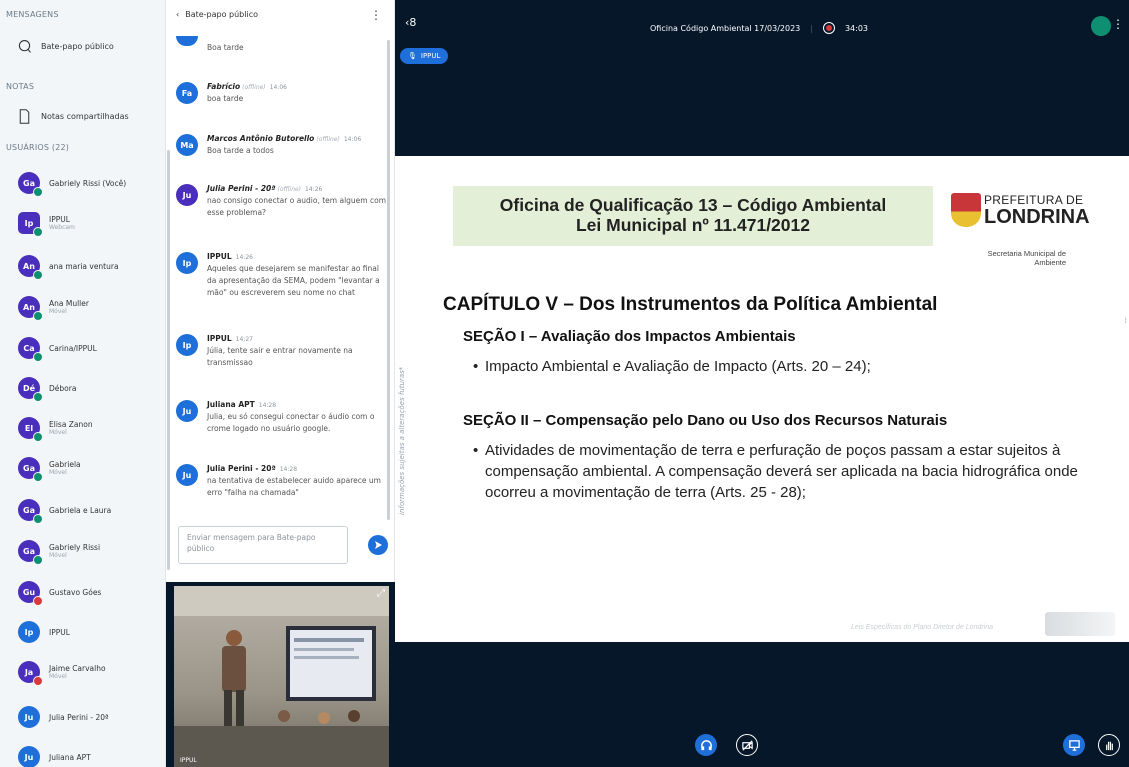 The width and height of the screenshot is (1129, 767). Describe the element at coordinates (1101, 26) in the screenshot. I see `connection-status-icon` at that location.